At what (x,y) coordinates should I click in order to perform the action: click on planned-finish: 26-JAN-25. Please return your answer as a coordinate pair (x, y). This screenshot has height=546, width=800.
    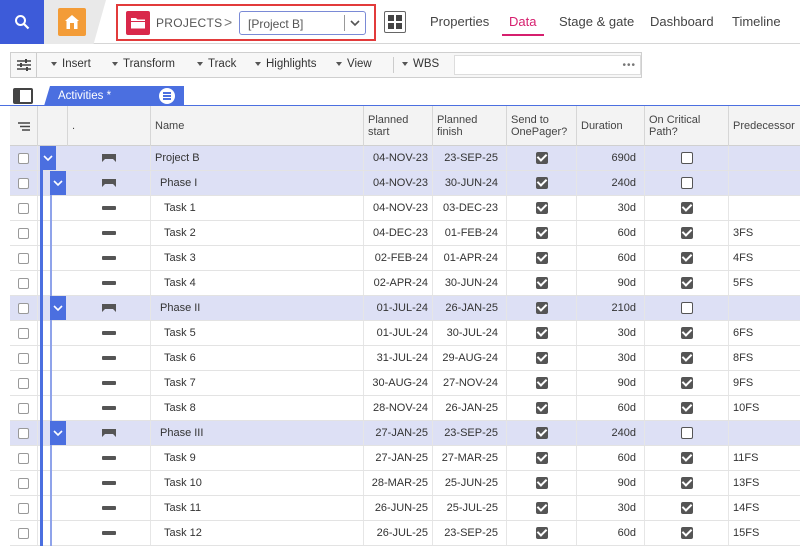
    Looking at the image, I should click on (471, 408).